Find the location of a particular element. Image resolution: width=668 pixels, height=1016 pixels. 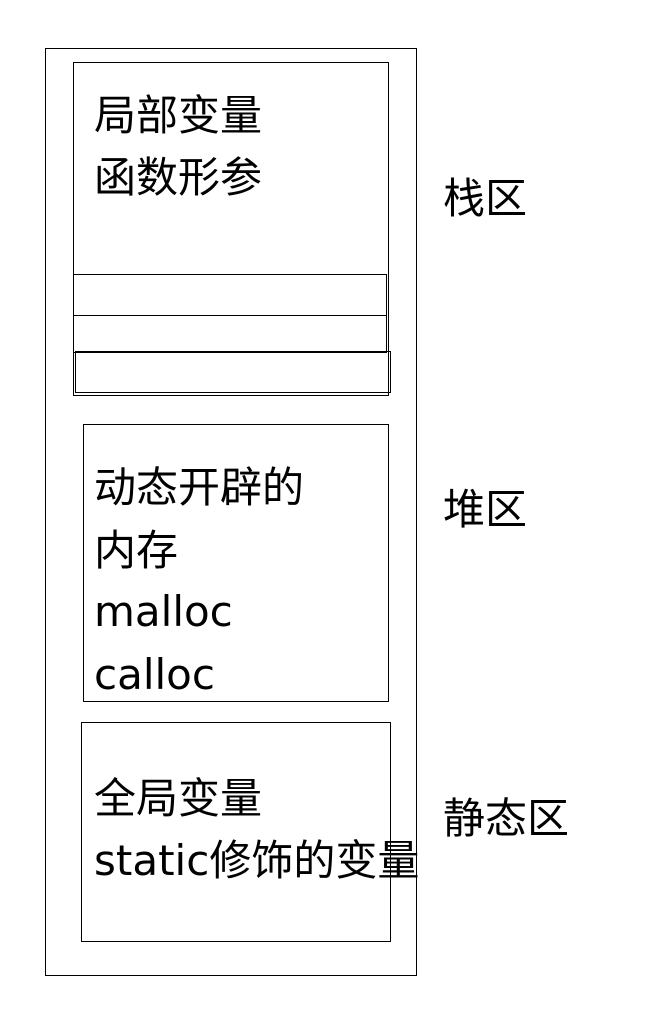

stack-line-func-params: 函数形参 is located at coordinates (178, 177).